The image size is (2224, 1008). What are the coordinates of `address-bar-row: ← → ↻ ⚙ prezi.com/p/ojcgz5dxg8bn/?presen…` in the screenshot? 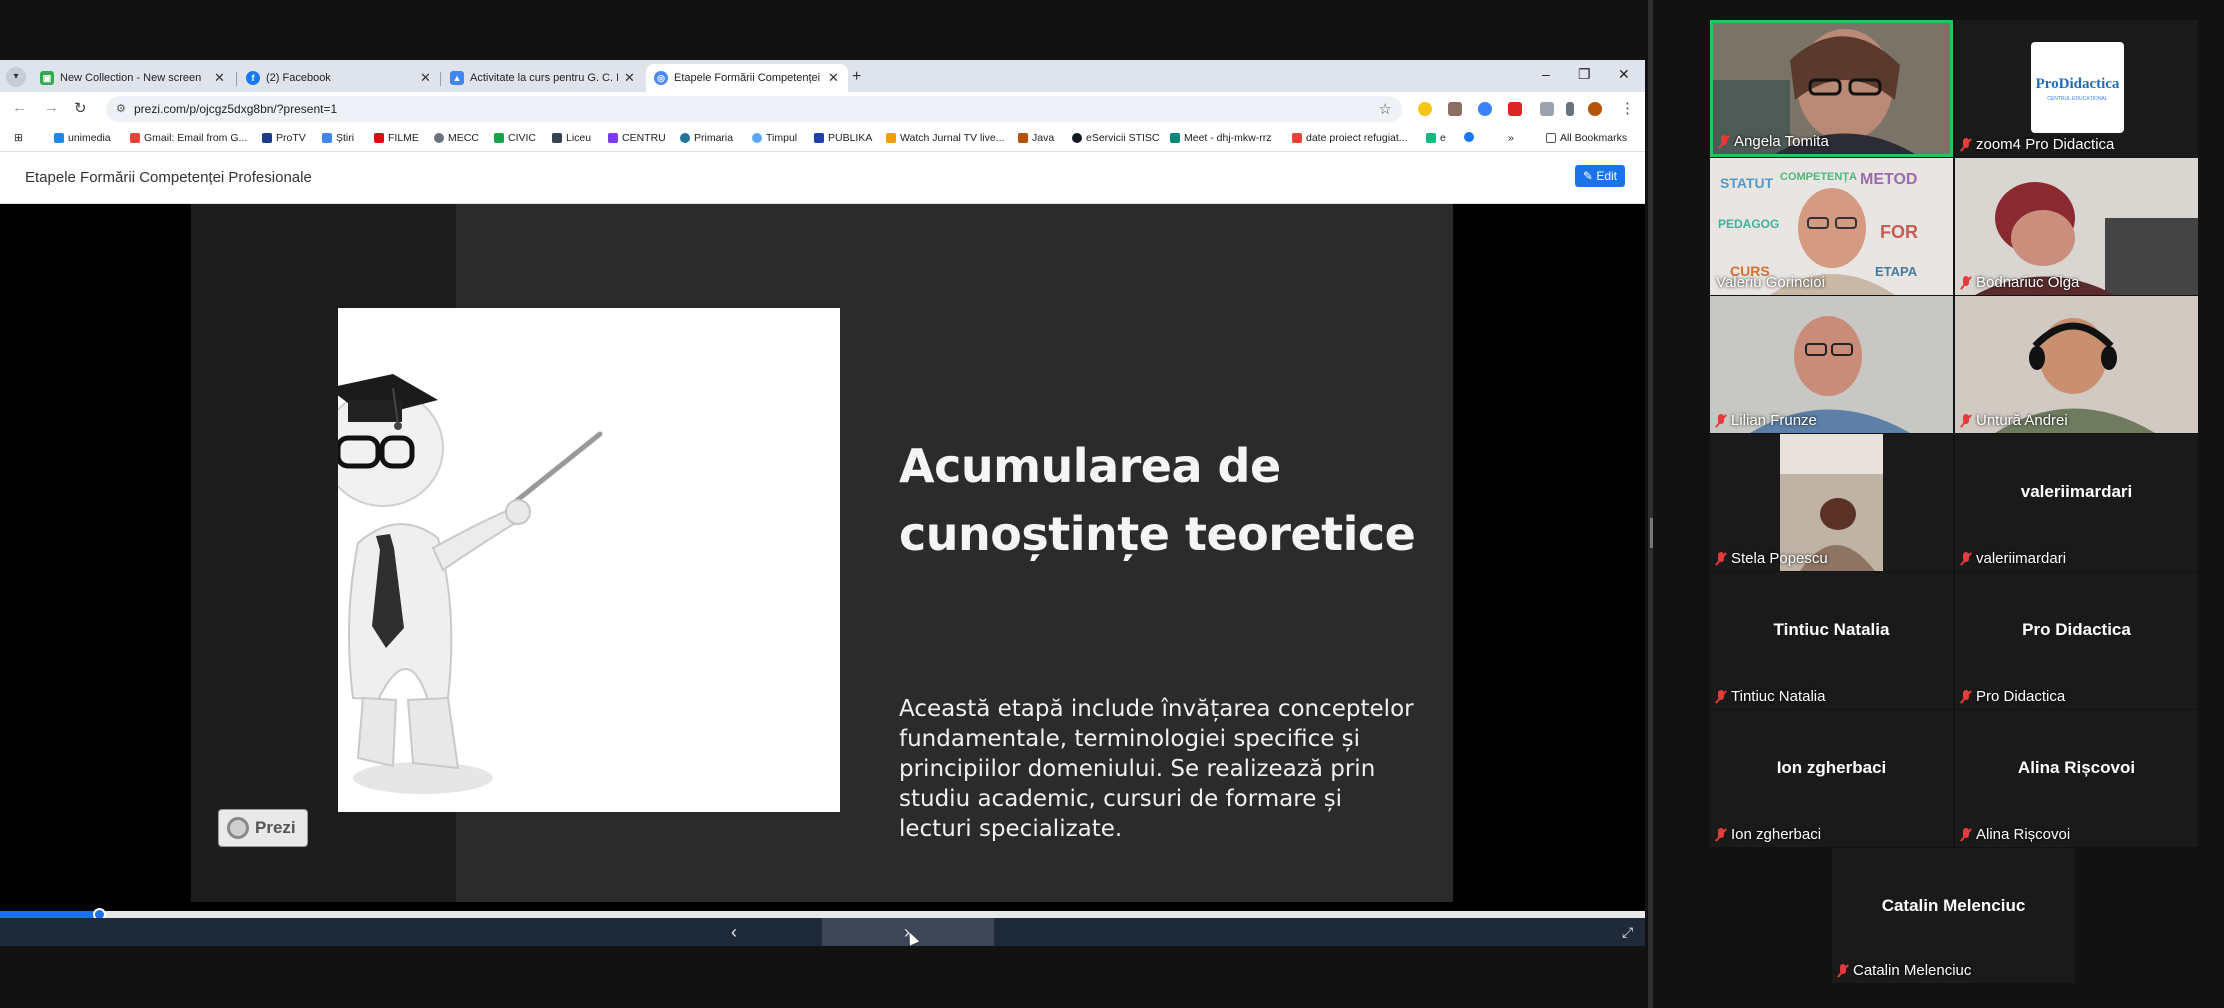 It's located at (822, 109).